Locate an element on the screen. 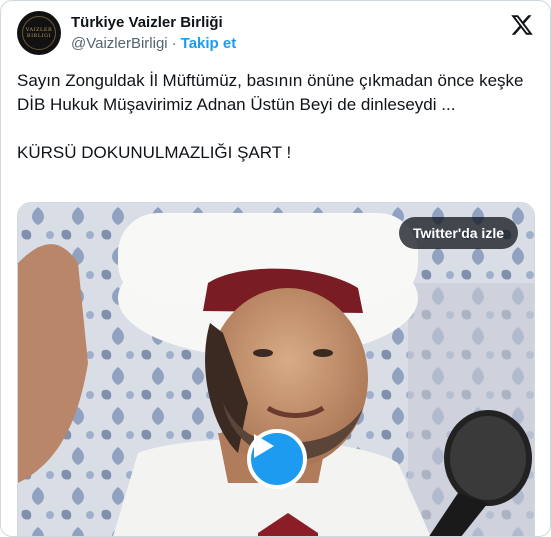  follow-button: Takip et is located at coordinates (209, 43).